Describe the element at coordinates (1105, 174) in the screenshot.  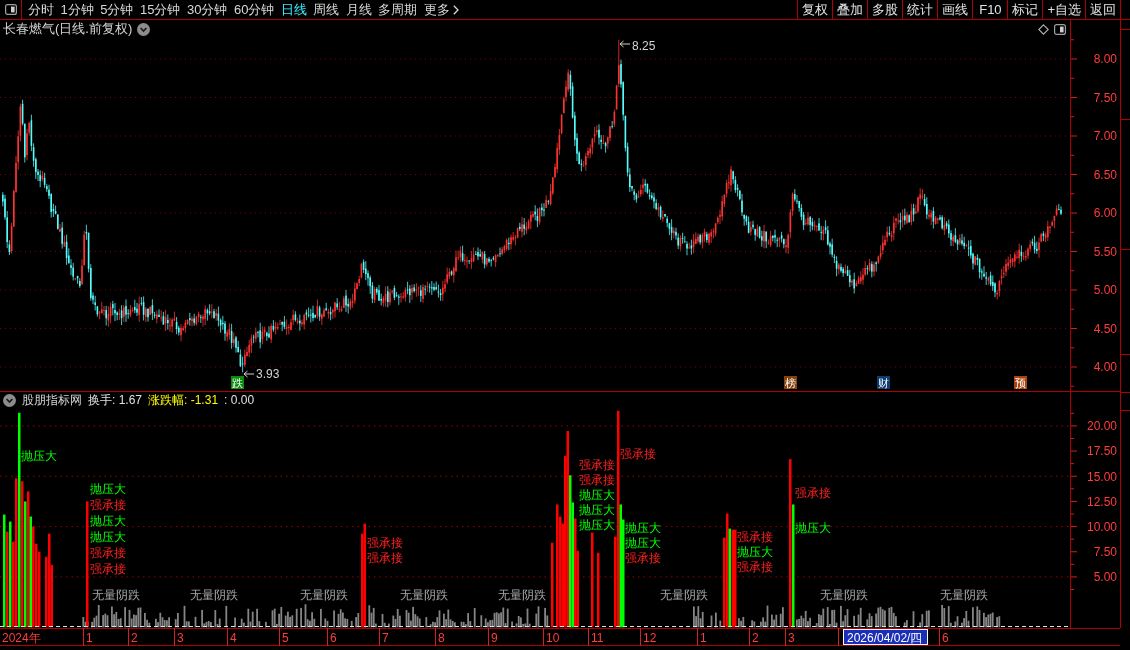
I see `axis-label: 6.50` at that location.